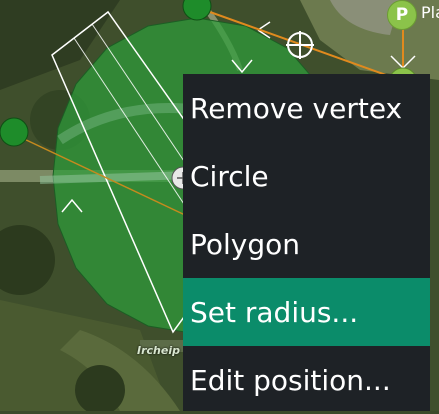  What do you see at coordinates (229, 176) in the screenshot?
I see `menu-item-label: Circle` at bounding box center [229, 176].